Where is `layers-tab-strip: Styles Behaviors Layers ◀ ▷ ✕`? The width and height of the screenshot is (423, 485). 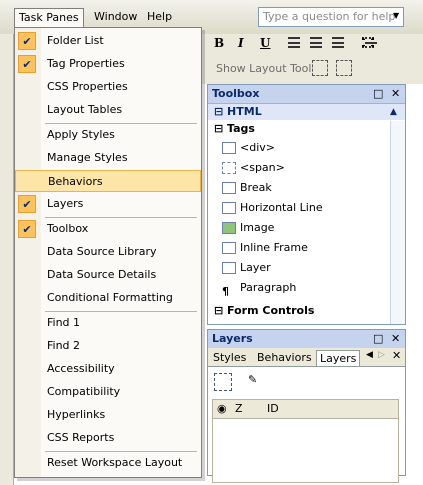
layers-tab-strip: Styles Behaviors Layers ◀ ▷ ✕ is located at coordinates (306, 357).